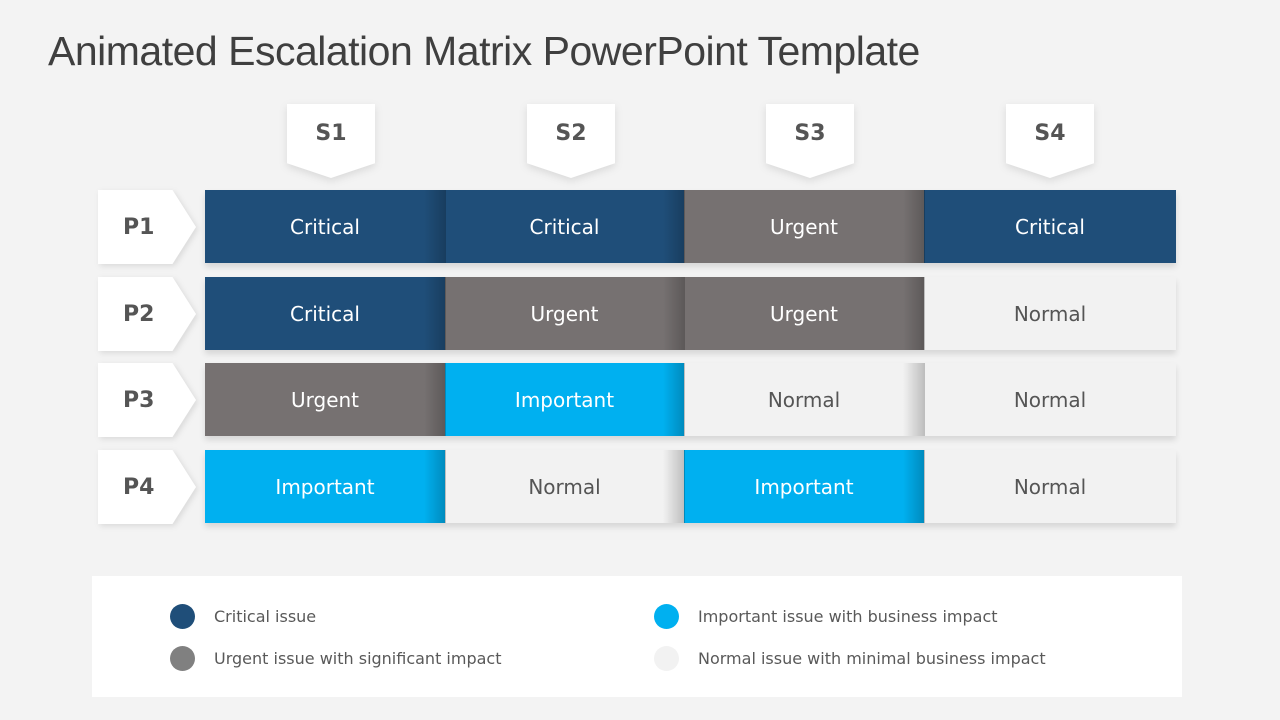  What do you see at coordinates (1050, 141) in the screenshot?
I see `column-header-s4: S4` at bounding box center [1050, 141].